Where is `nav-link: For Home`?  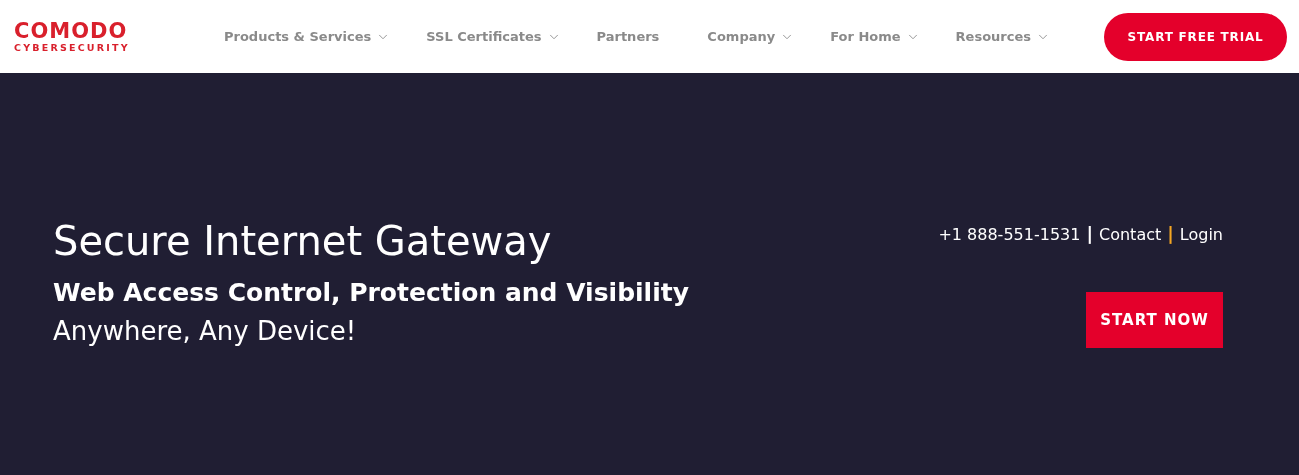 nav-link: For Home is located at coordinates (875, 36).